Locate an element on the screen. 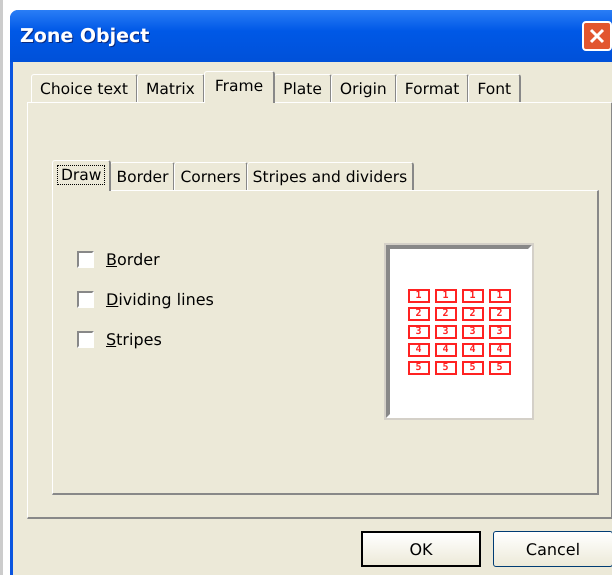  checkbox-label: Dividing lines is located at coordinates (160, 299).